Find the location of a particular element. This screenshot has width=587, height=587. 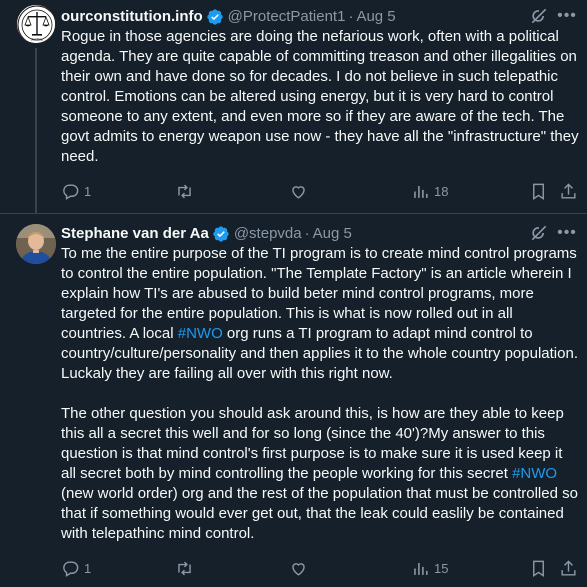

justice-logo-icon: Justice is located at coordinates (36, 24).